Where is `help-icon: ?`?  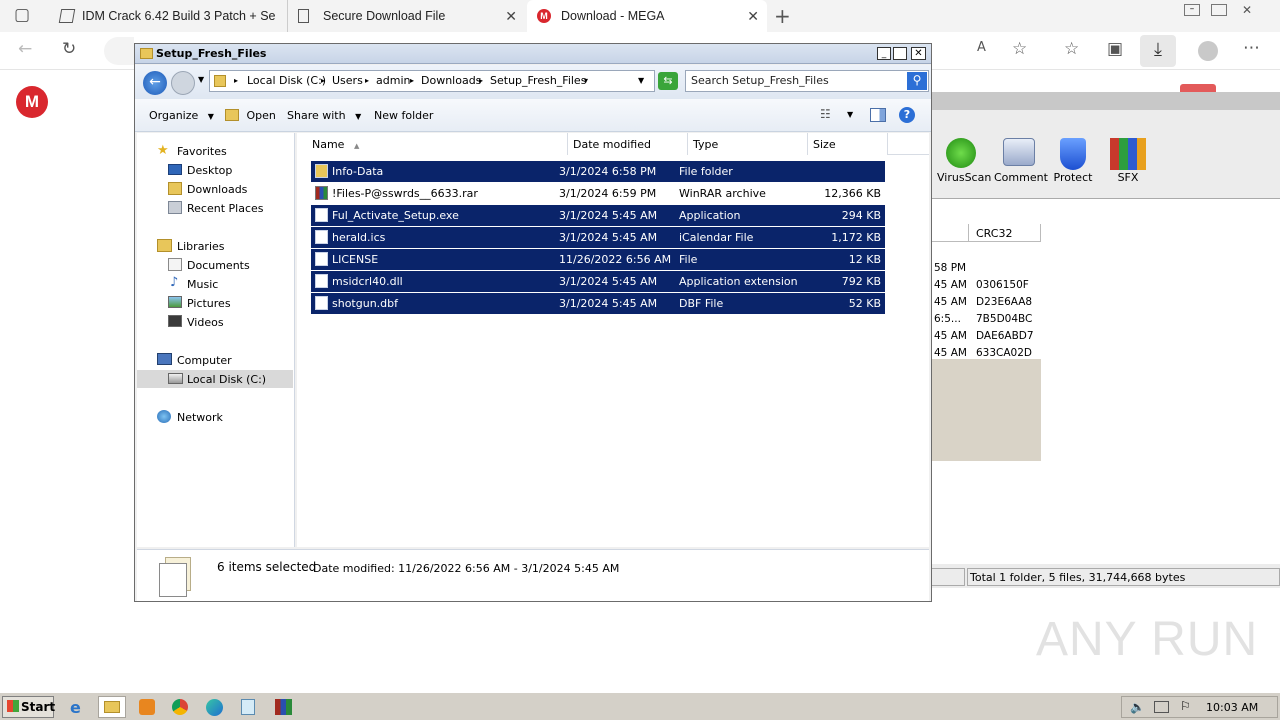 help-icon: ? is located at coordinates (907, 115).